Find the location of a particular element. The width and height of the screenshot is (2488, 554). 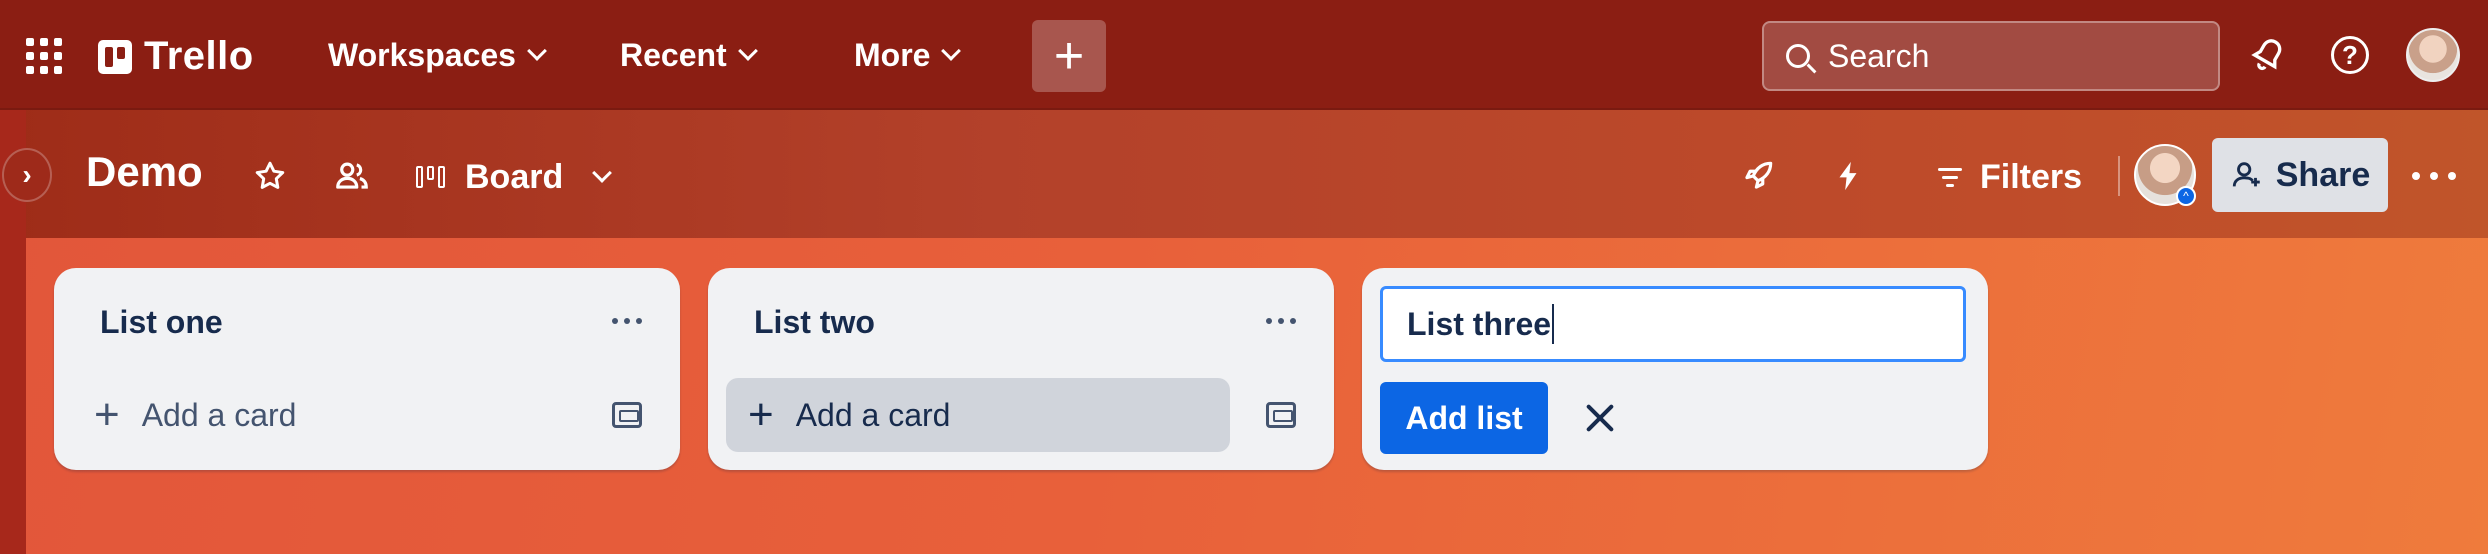

board-view-label: Board is located at coordinates (514, 176).